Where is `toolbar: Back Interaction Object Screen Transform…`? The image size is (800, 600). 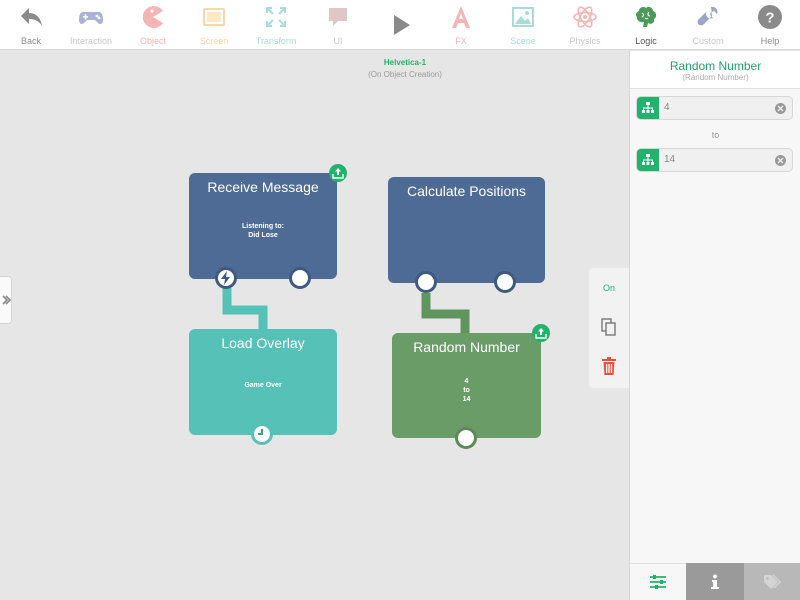 toolbar: Back Interaction Object Screen Transform… is located at coordinates (400, 25).